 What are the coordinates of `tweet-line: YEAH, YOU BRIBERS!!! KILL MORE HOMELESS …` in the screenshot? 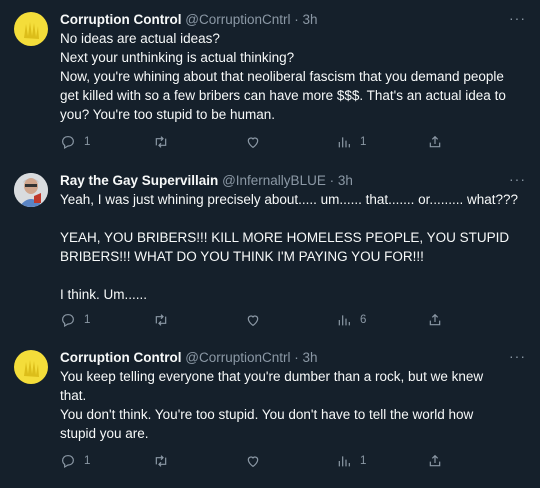 It's located at (285, 237).